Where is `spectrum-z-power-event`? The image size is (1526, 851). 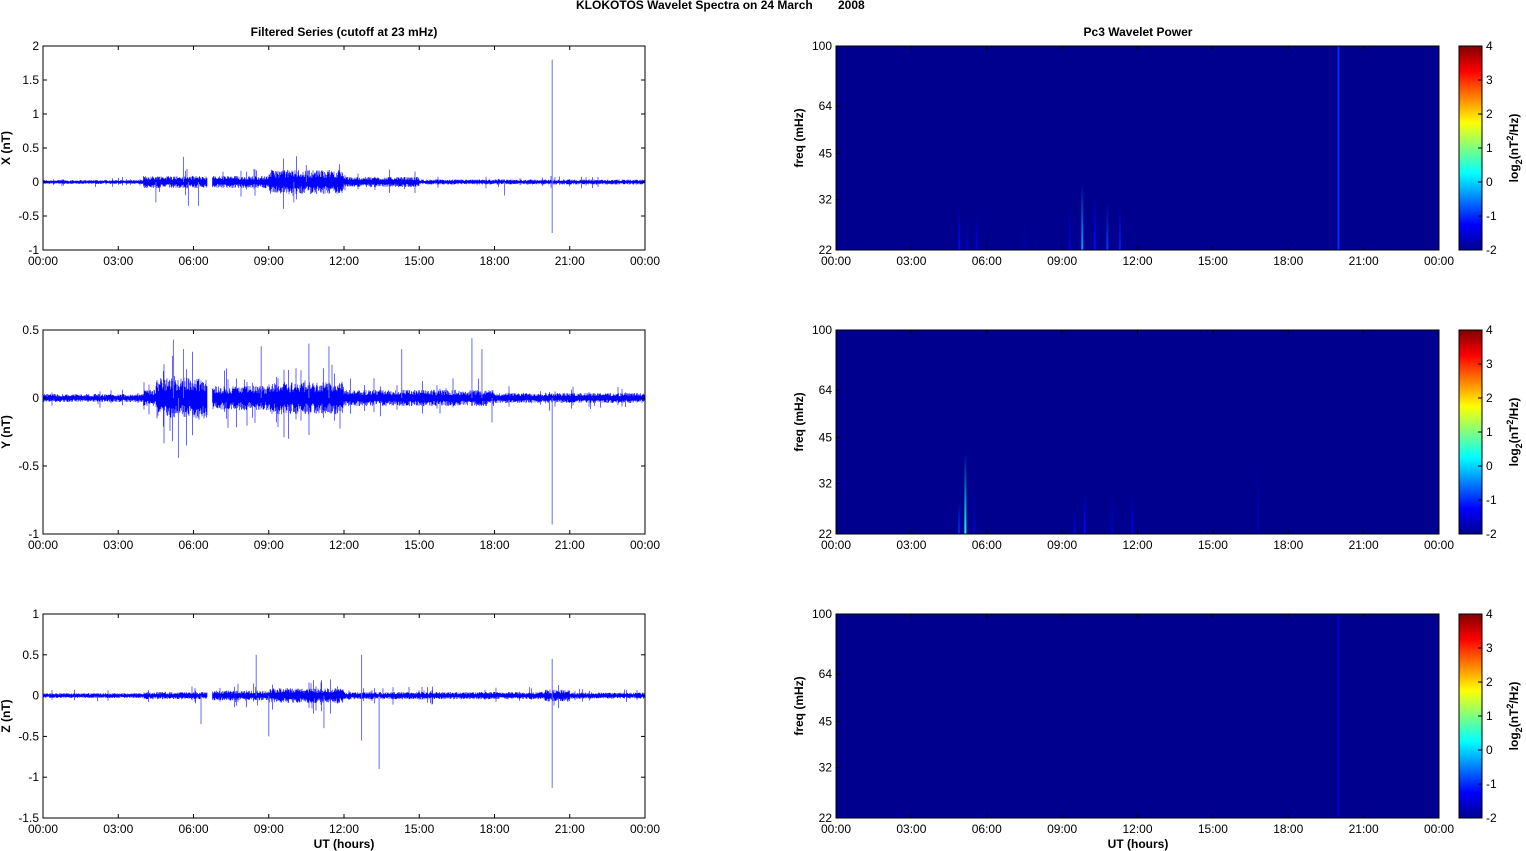 spectrum-z-power-event is located at coordinates (1338, 716).